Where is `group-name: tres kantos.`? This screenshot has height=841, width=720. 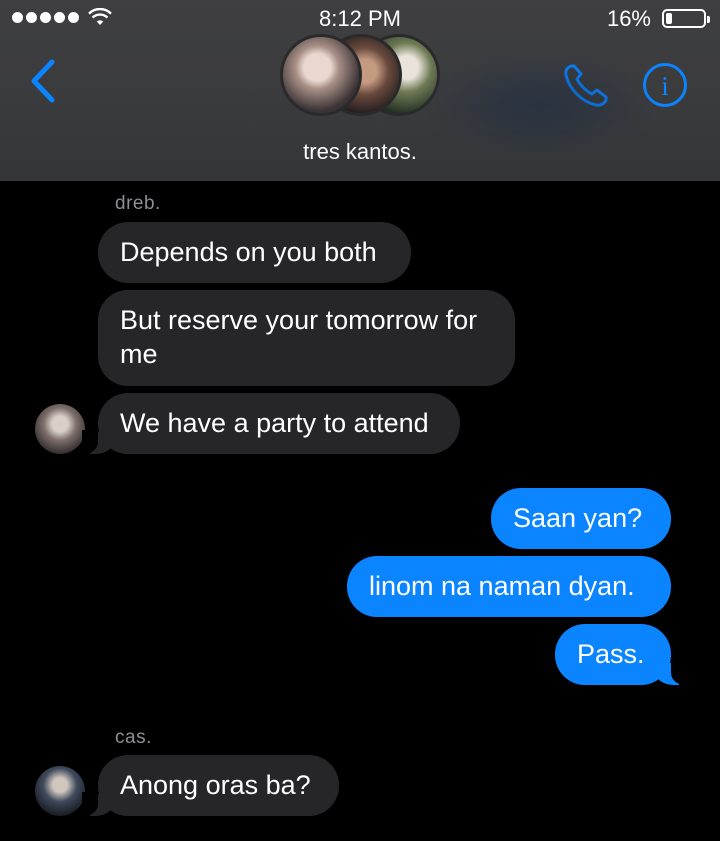 group-name: tres kantos. is located at coordinates (360, 152).